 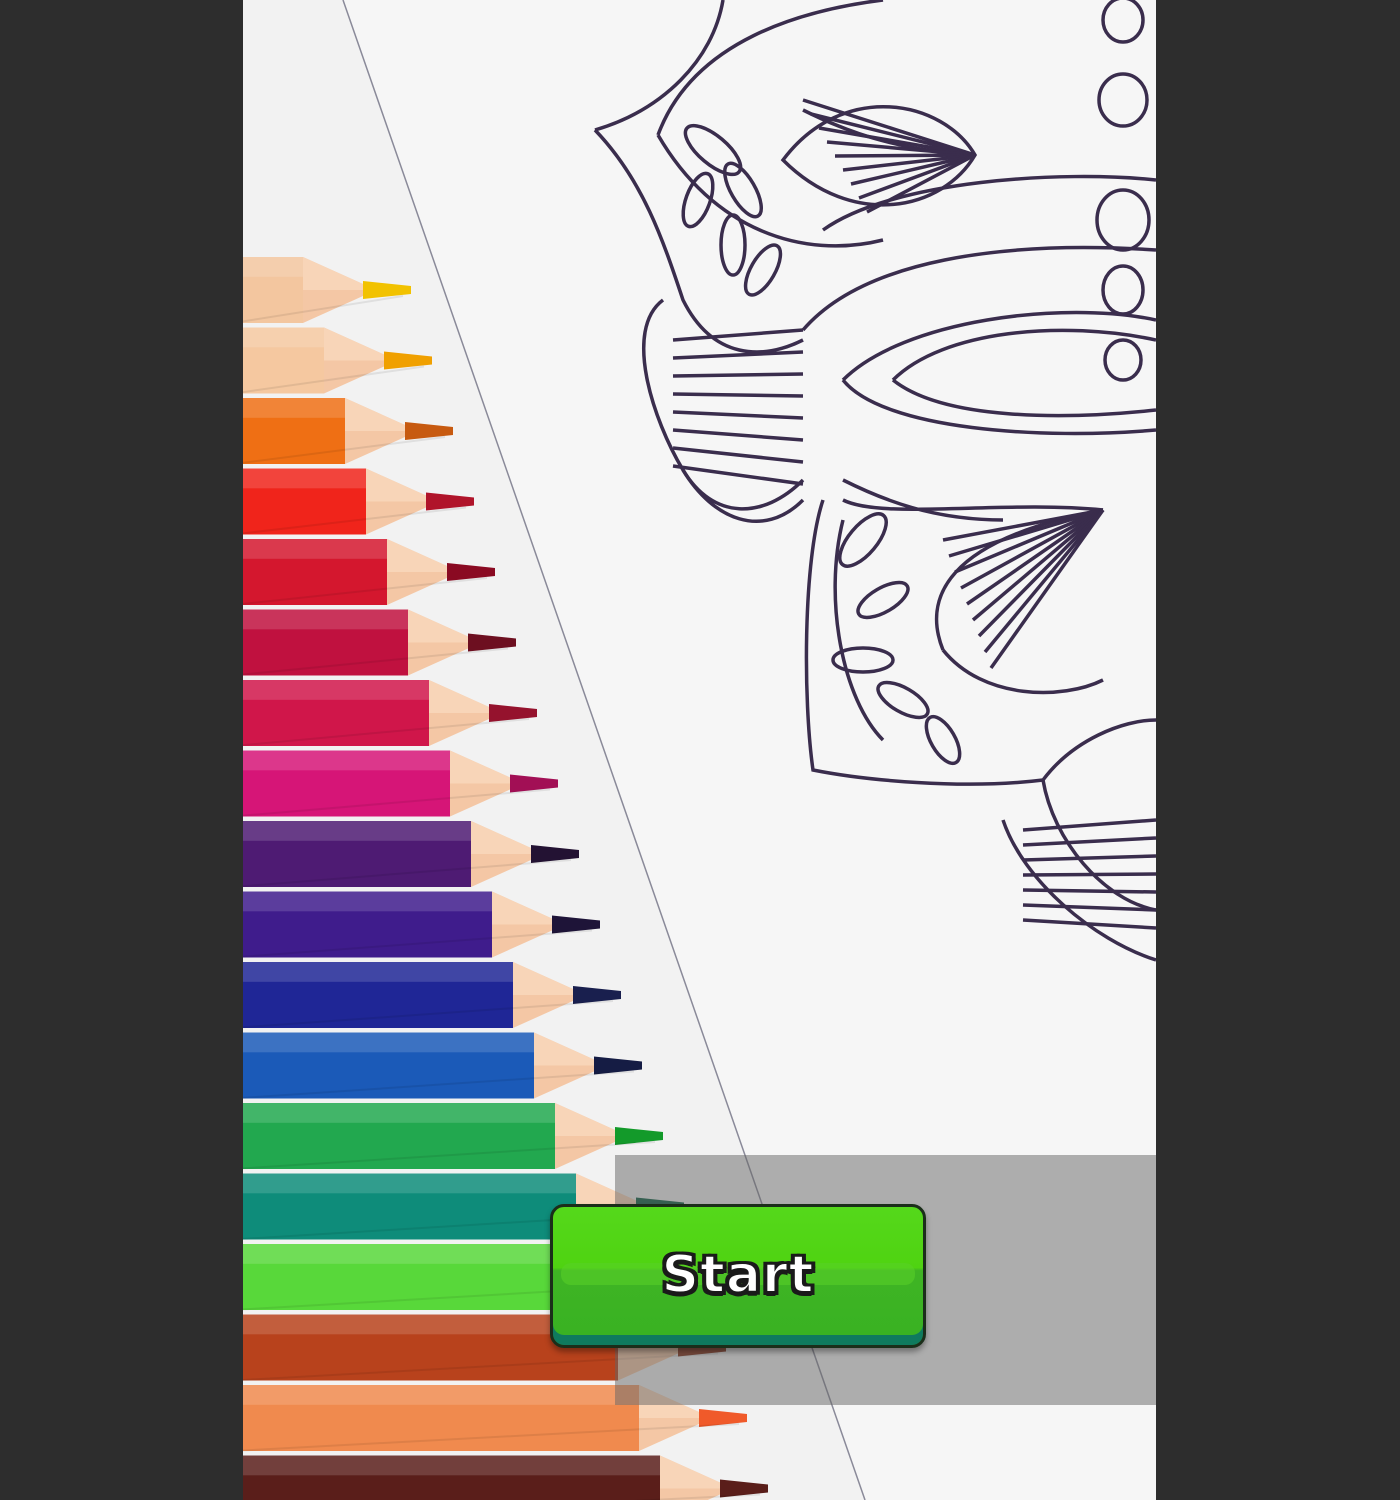 I want to click on start-button-label: Start, so click(x=738, y=1275).